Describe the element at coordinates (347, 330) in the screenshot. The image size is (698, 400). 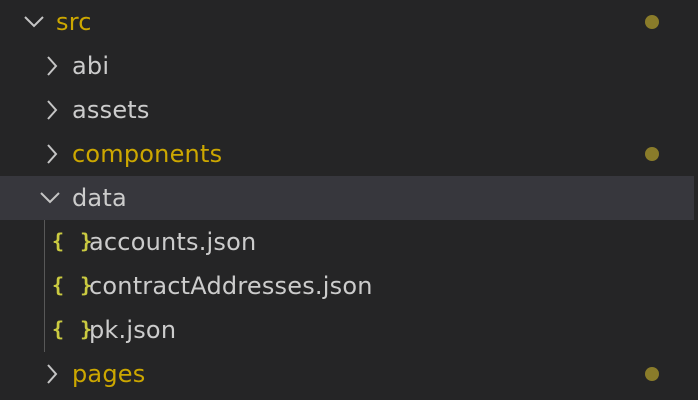
I see `file-row-pk-json: { } pk.json` at that location.